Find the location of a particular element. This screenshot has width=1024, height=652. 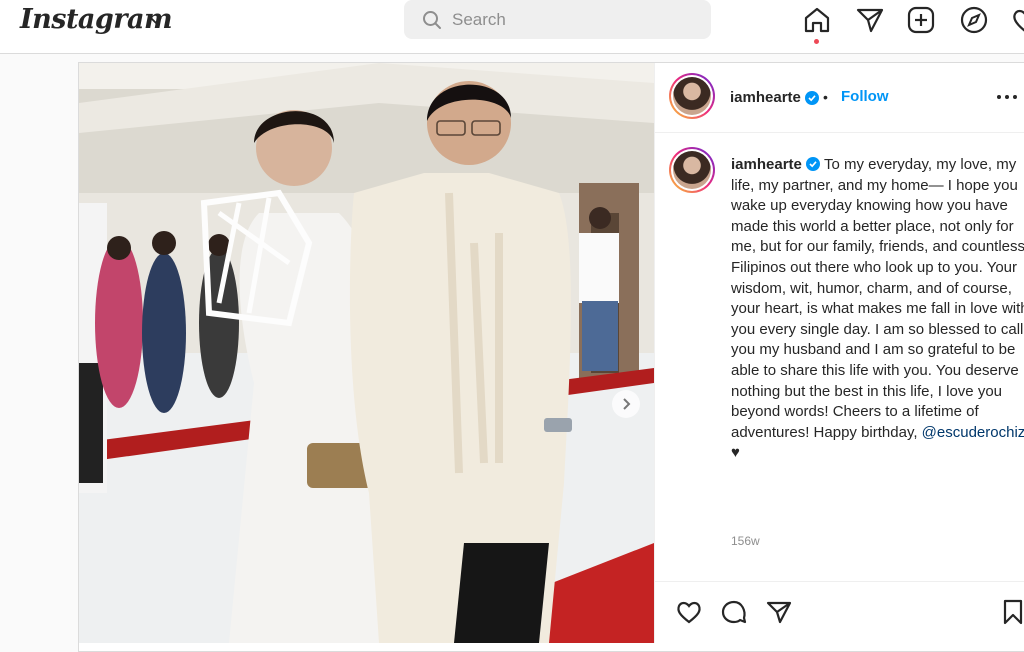

share-icon is located at coordinates (779, 612).